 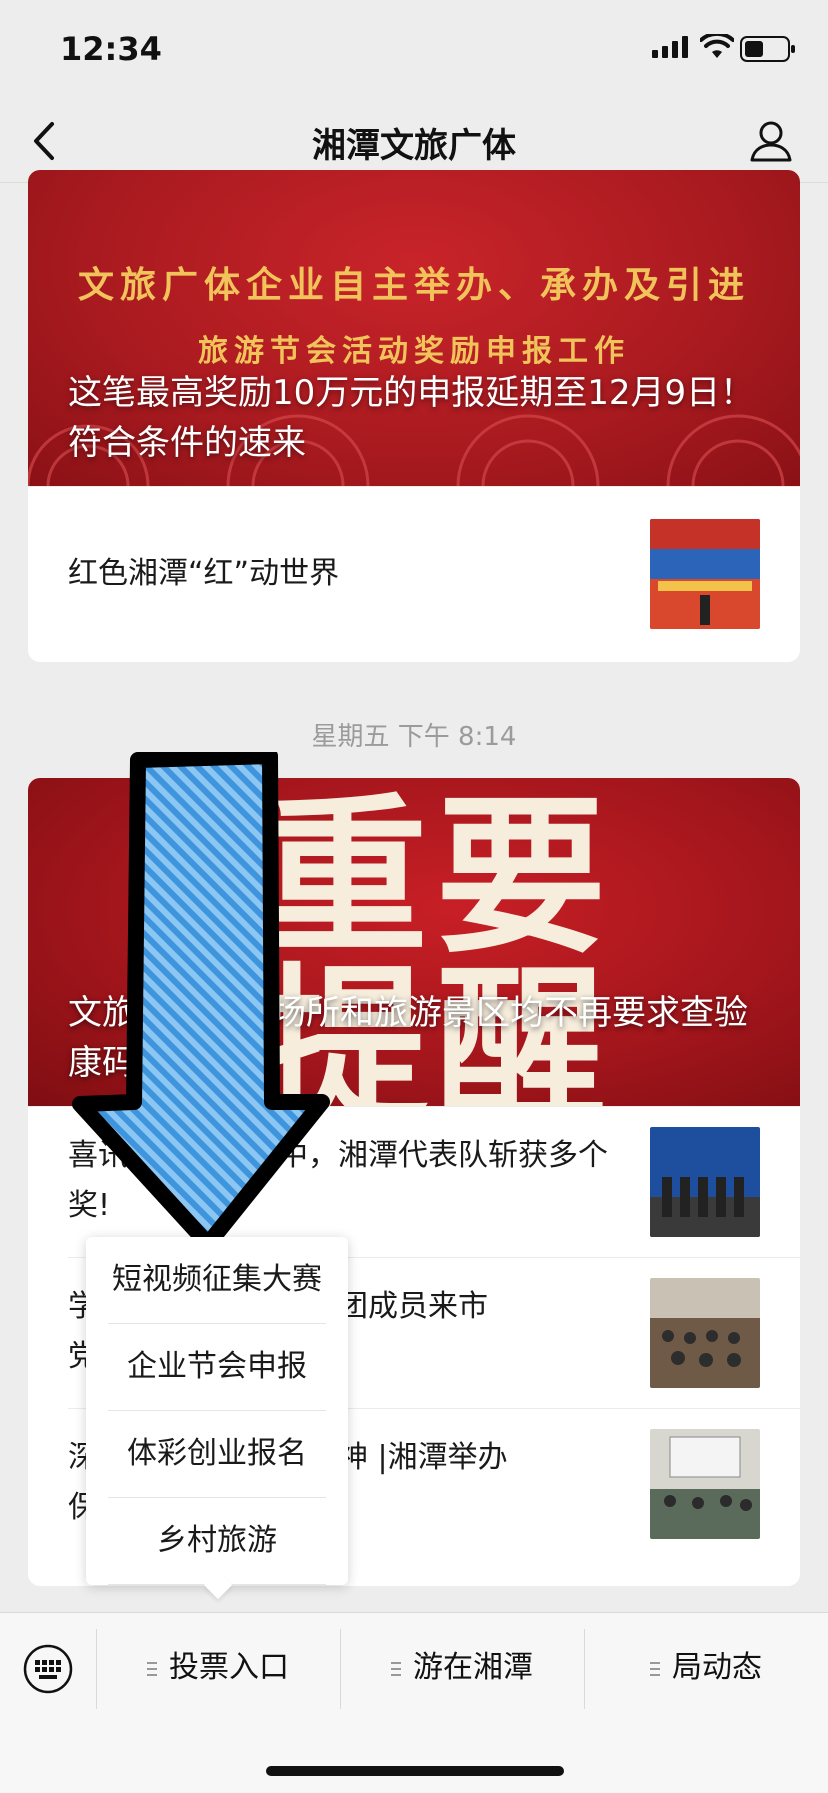 What do you see at coordinates (415, 1771) in the screenshot?
I see `home-indicator` at bounding box center [415, 1771].